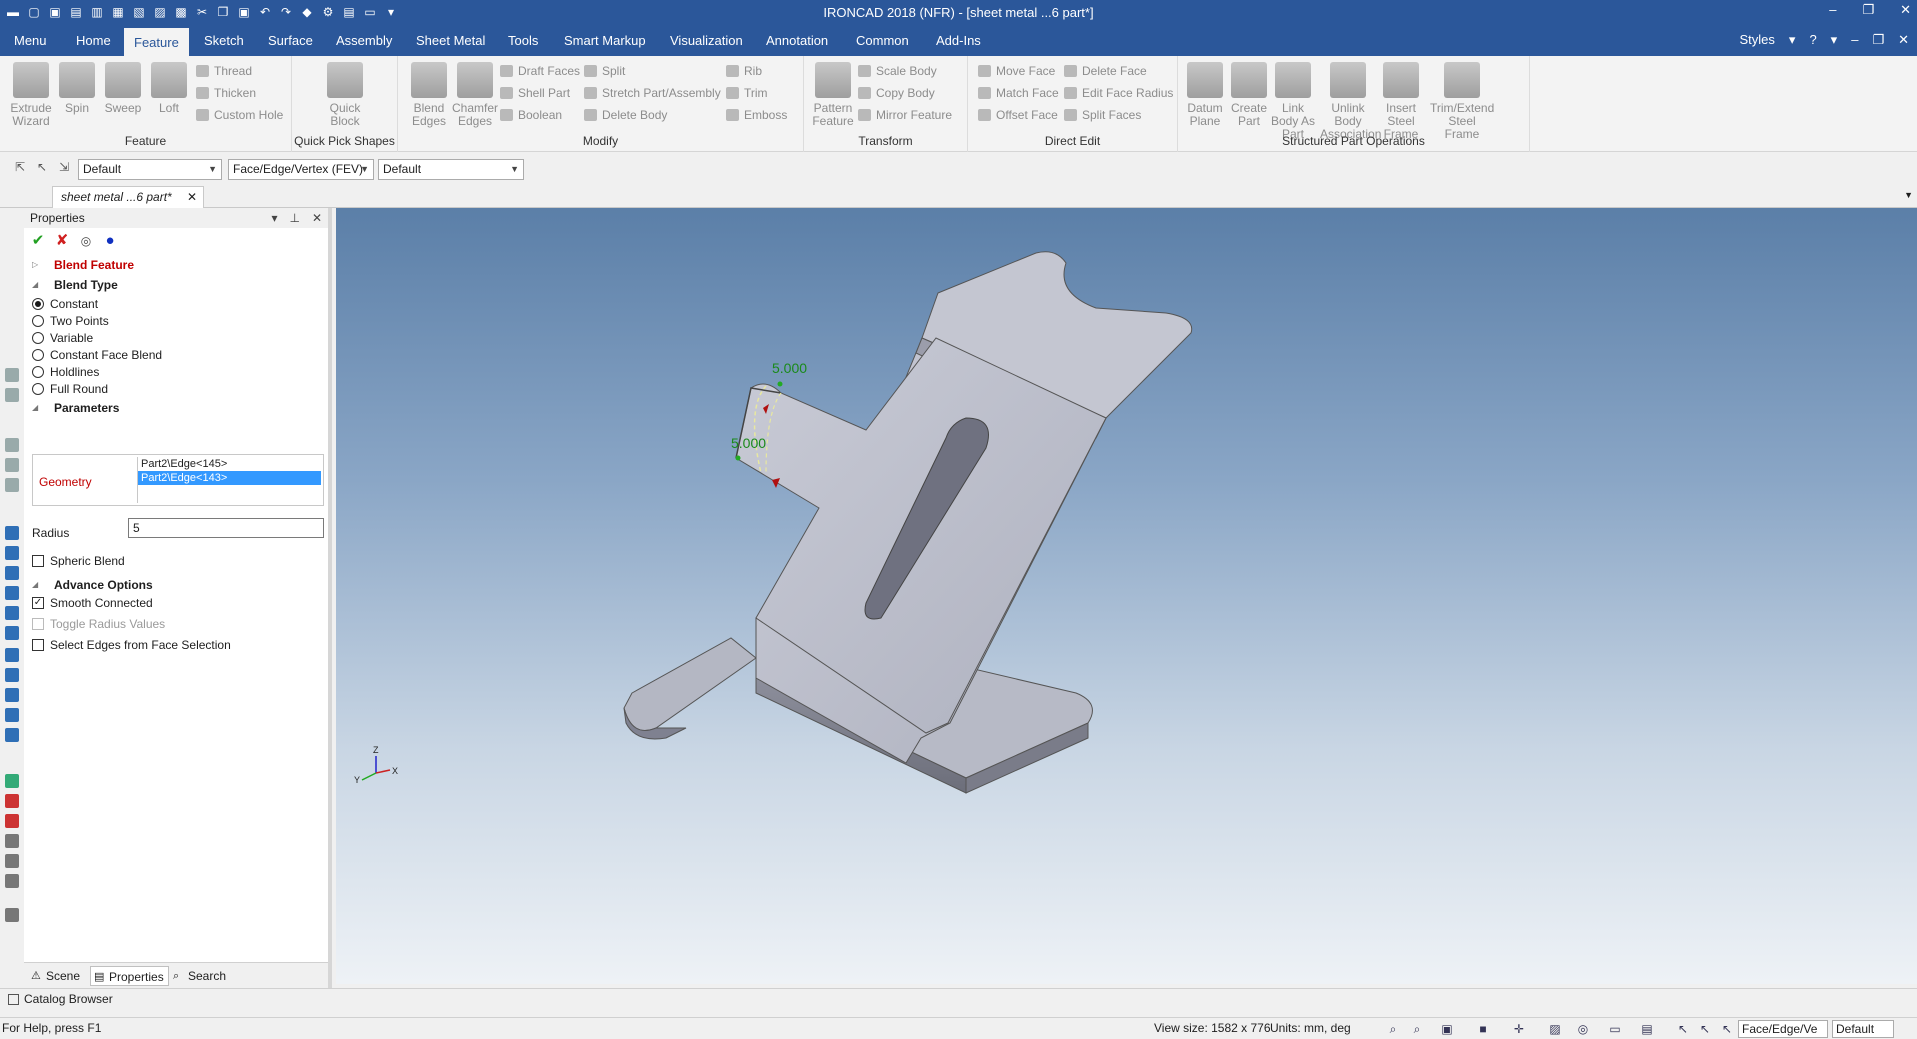 The height and width of the screenshot is (1039, 1917). I want to click on layers-icon: ▤, so click(1647, 1029).